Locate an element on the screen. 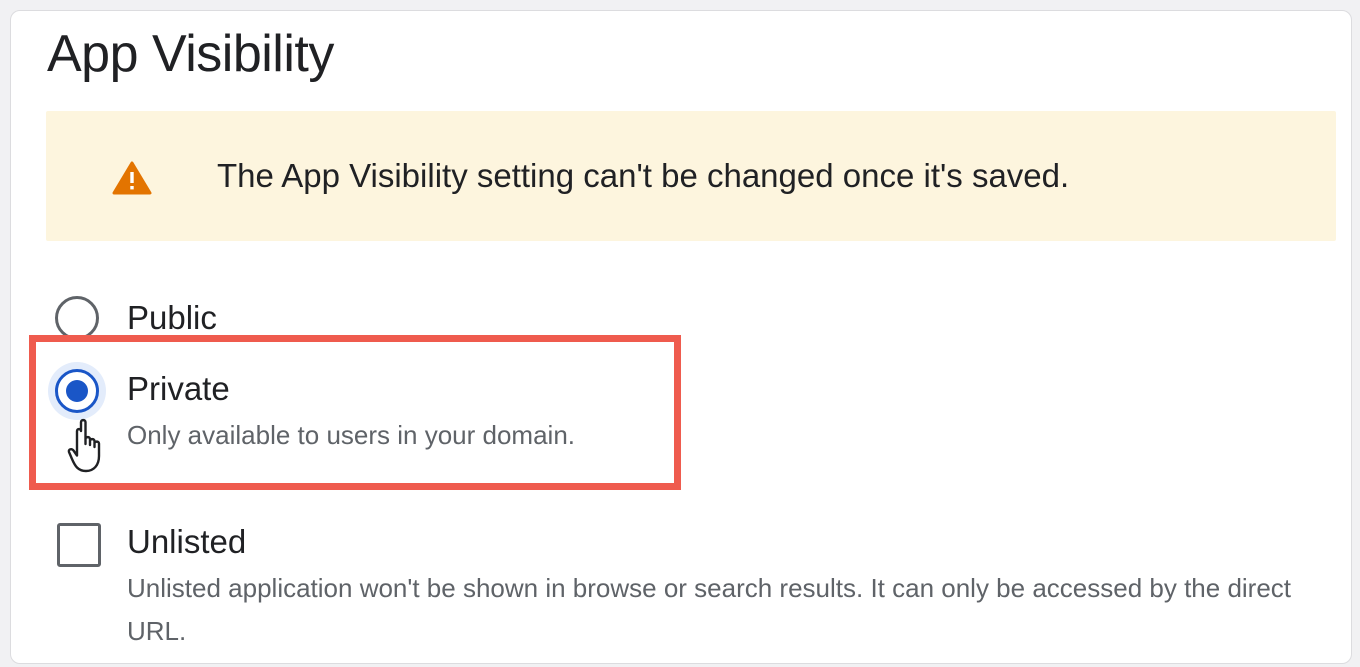 This screenshot has width=1360, height=667. unlisted-checkbox is located at coordinates (79, 545).